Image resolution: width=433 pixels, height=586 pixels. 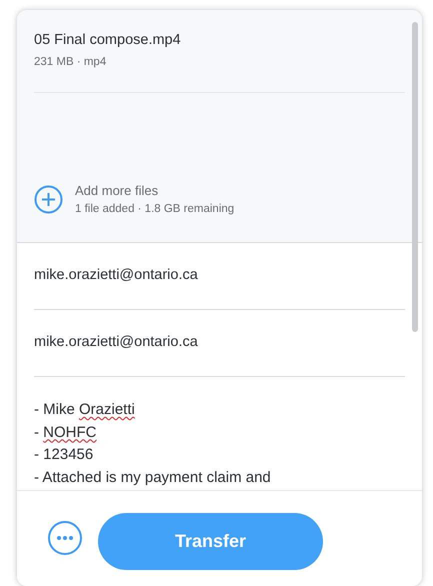 What do you see at coordinates (85, 410) in the screenshot?
I see `message-line: - Mike Orazietti` at bounding box center [85, 410].